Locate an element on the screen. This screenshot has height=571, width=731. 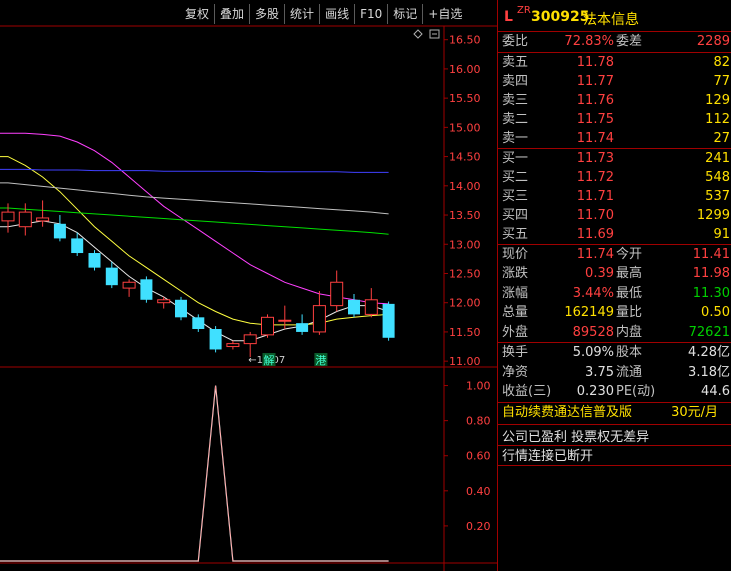
ask-row: 卖二 11.75 112 is located at coordinates (614, 119).